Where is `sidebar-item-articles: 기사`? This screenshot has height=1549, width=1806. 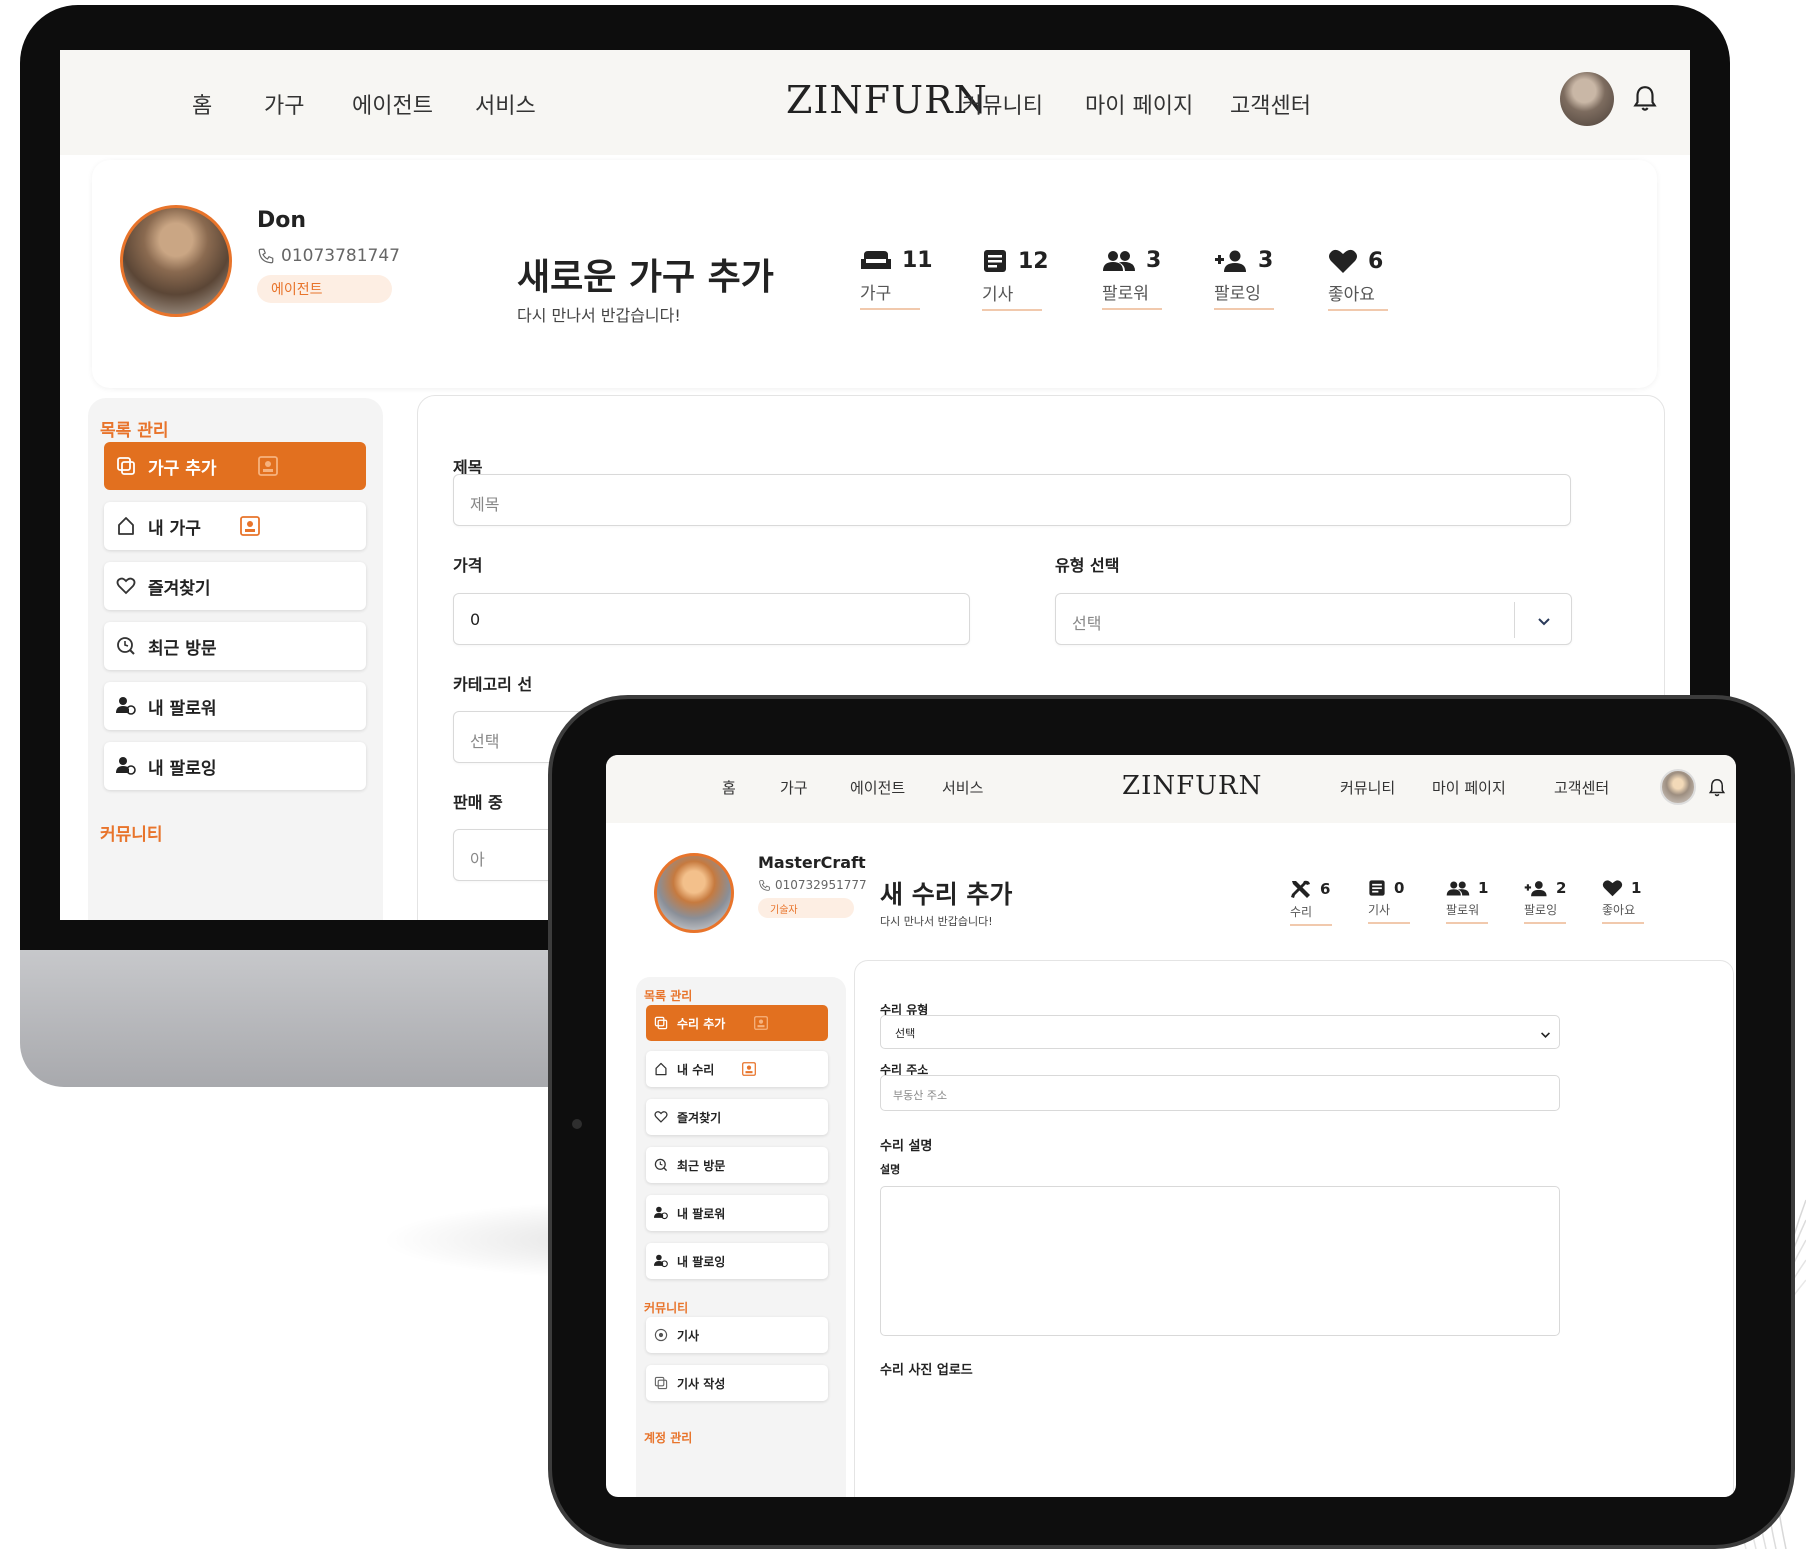 sidebar-item-articles: 기사 is located at coordinates (737, 1335).